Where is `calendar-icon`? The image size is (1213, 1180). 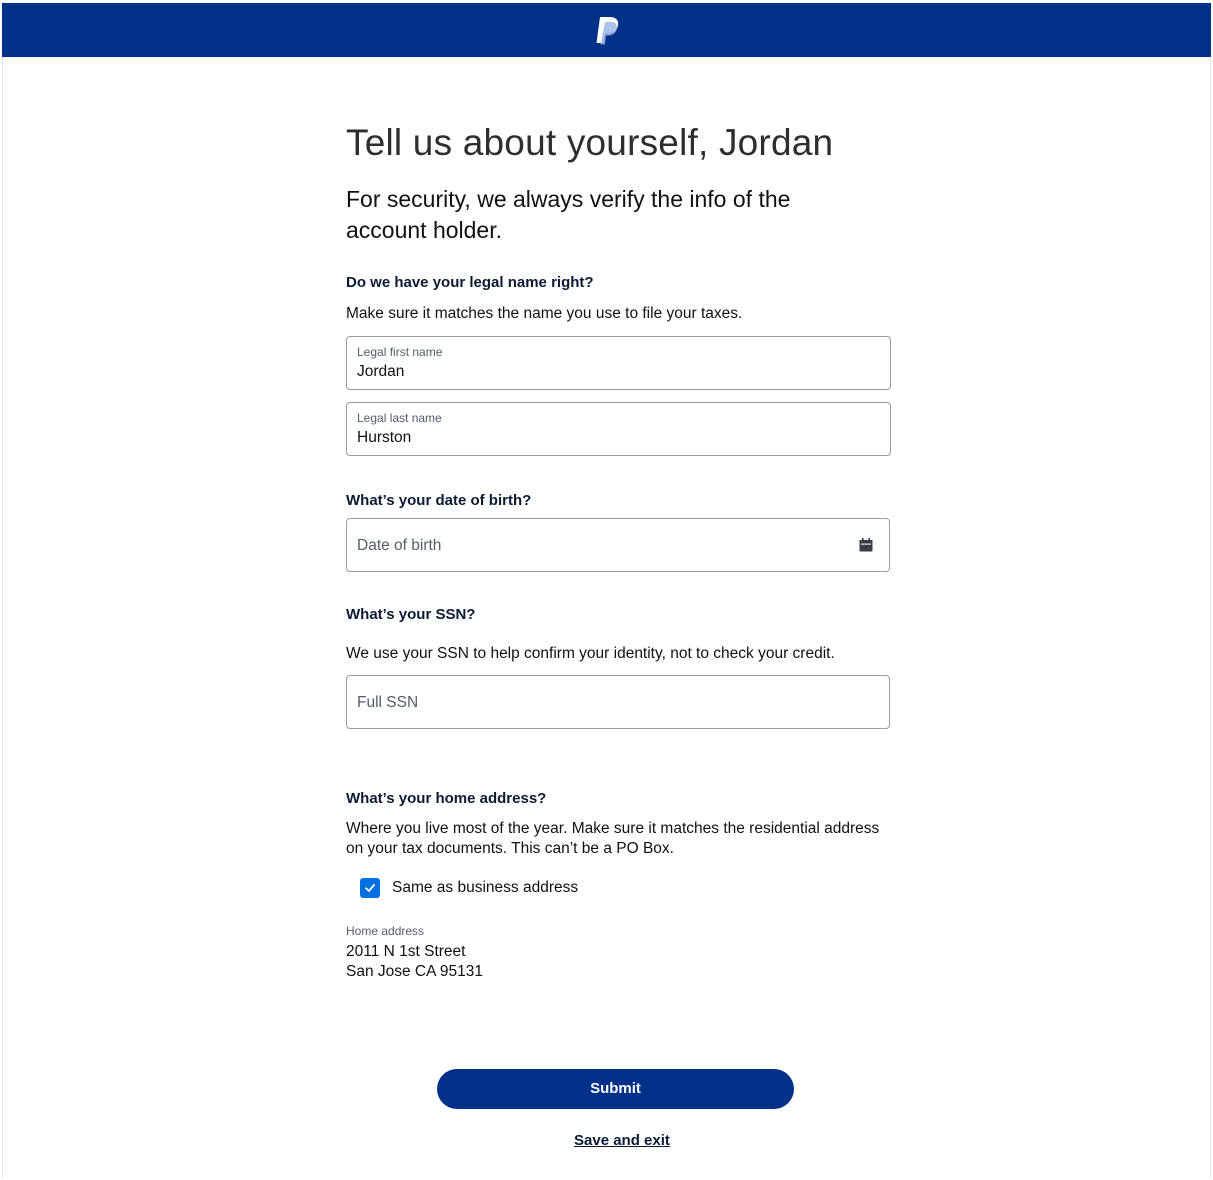 calendar-icon is located at coordinates (866, 545).